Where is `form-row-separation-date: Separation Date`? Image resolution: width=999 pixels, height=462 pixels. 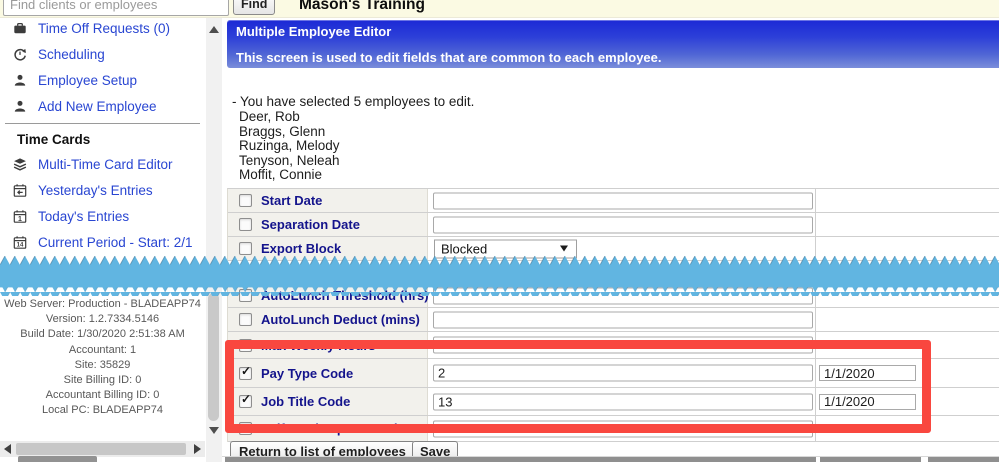 form-row-separation-date: Separation Date is located at coordinates (613, 225).